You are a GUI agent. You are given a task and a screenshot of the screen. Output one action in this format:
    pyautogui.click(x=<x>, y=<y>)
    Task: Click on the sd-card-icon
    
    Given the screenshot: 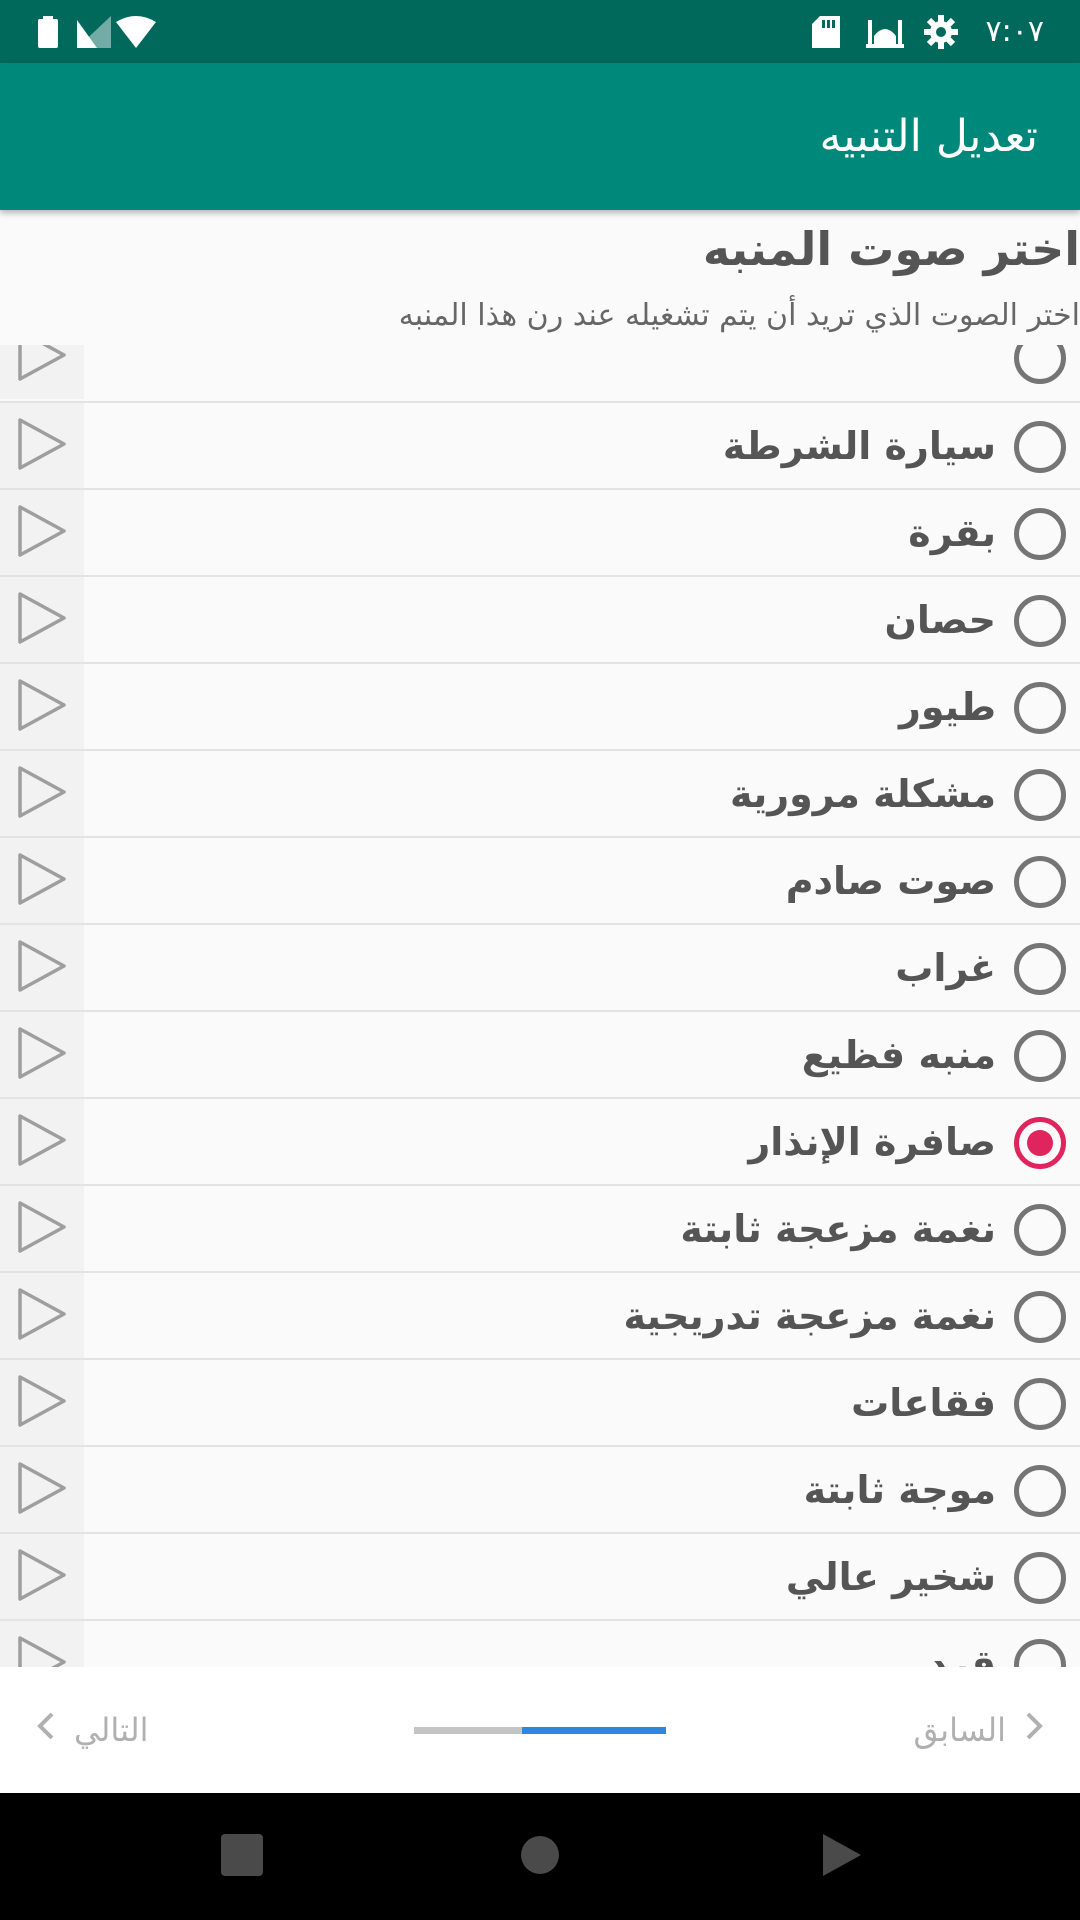 What is the action you would take?
    pyautogui.click(x=826, y=31)
    